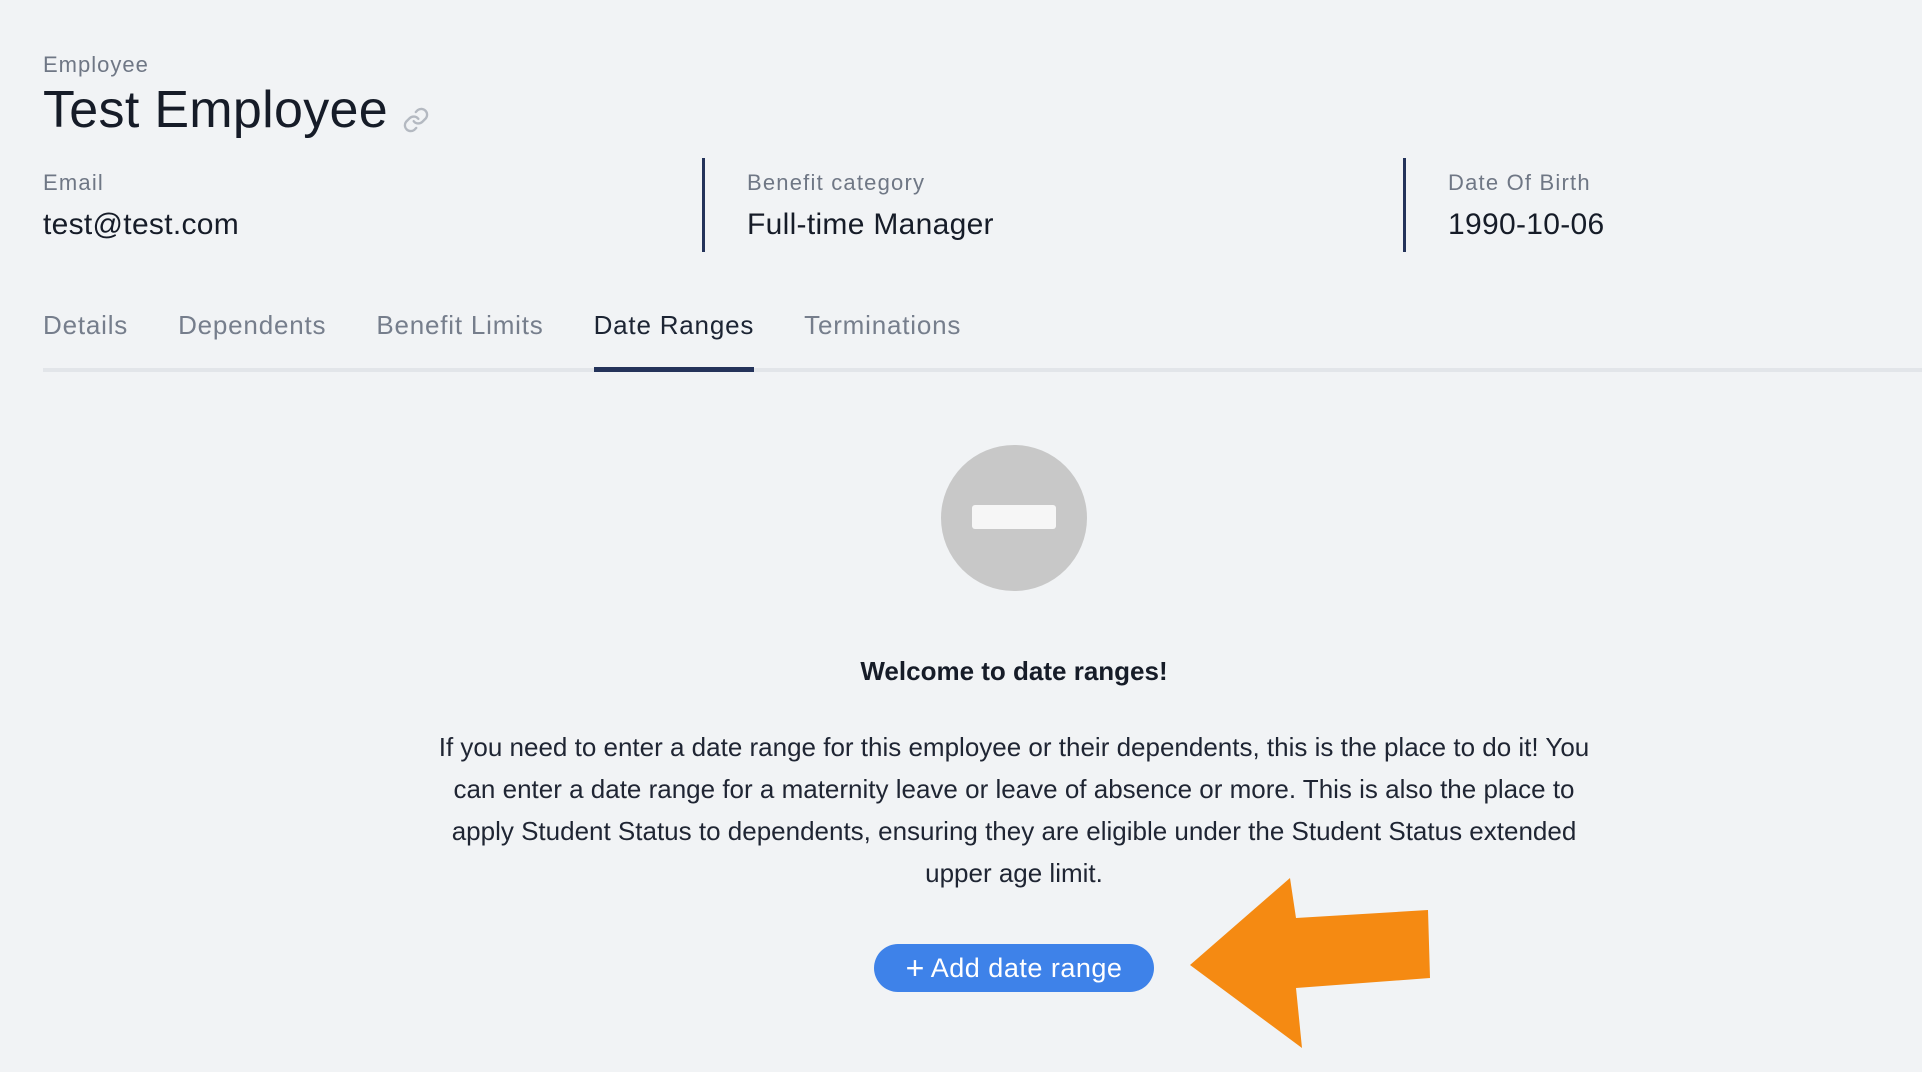 The width and height of the screenshot is (1922, 1072). What do you see at coordinates (882, 334) in the screenshot?
I see `tab-terminations: Terminations` at bounding box center [882, 334].